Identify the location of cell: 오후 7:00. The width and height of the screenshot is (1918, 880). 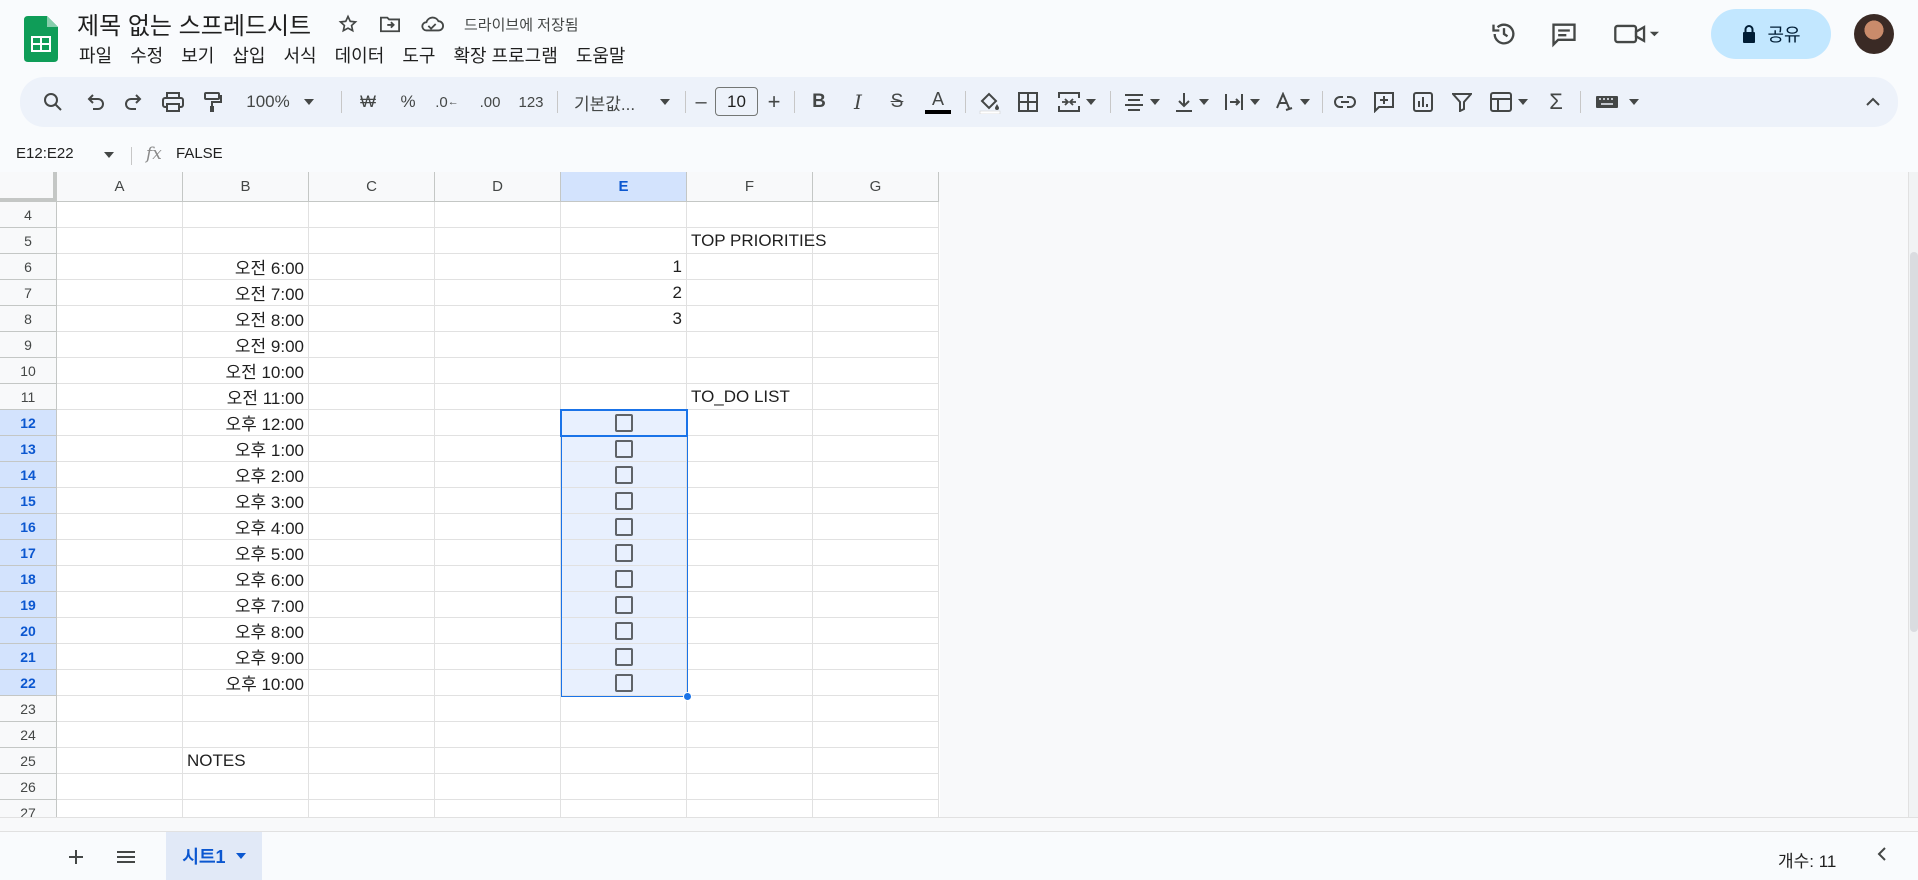
(246, 605).